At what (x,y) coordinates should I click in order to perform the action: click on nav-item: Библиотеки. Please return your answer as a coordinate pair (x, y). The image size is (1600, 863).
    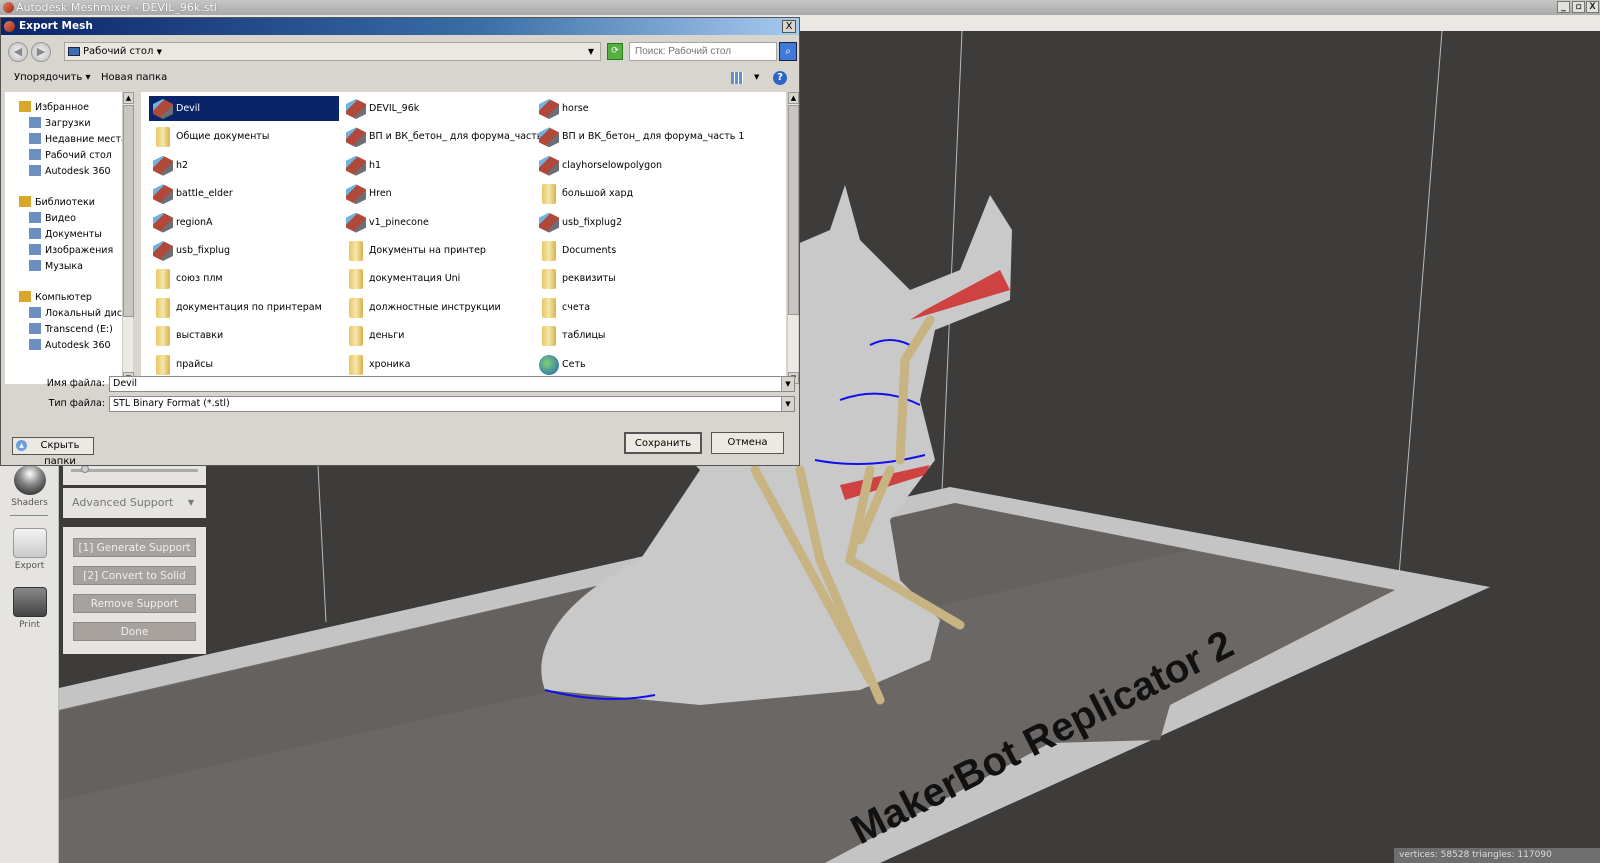
    Looking at the image, I should click on (57, 202).